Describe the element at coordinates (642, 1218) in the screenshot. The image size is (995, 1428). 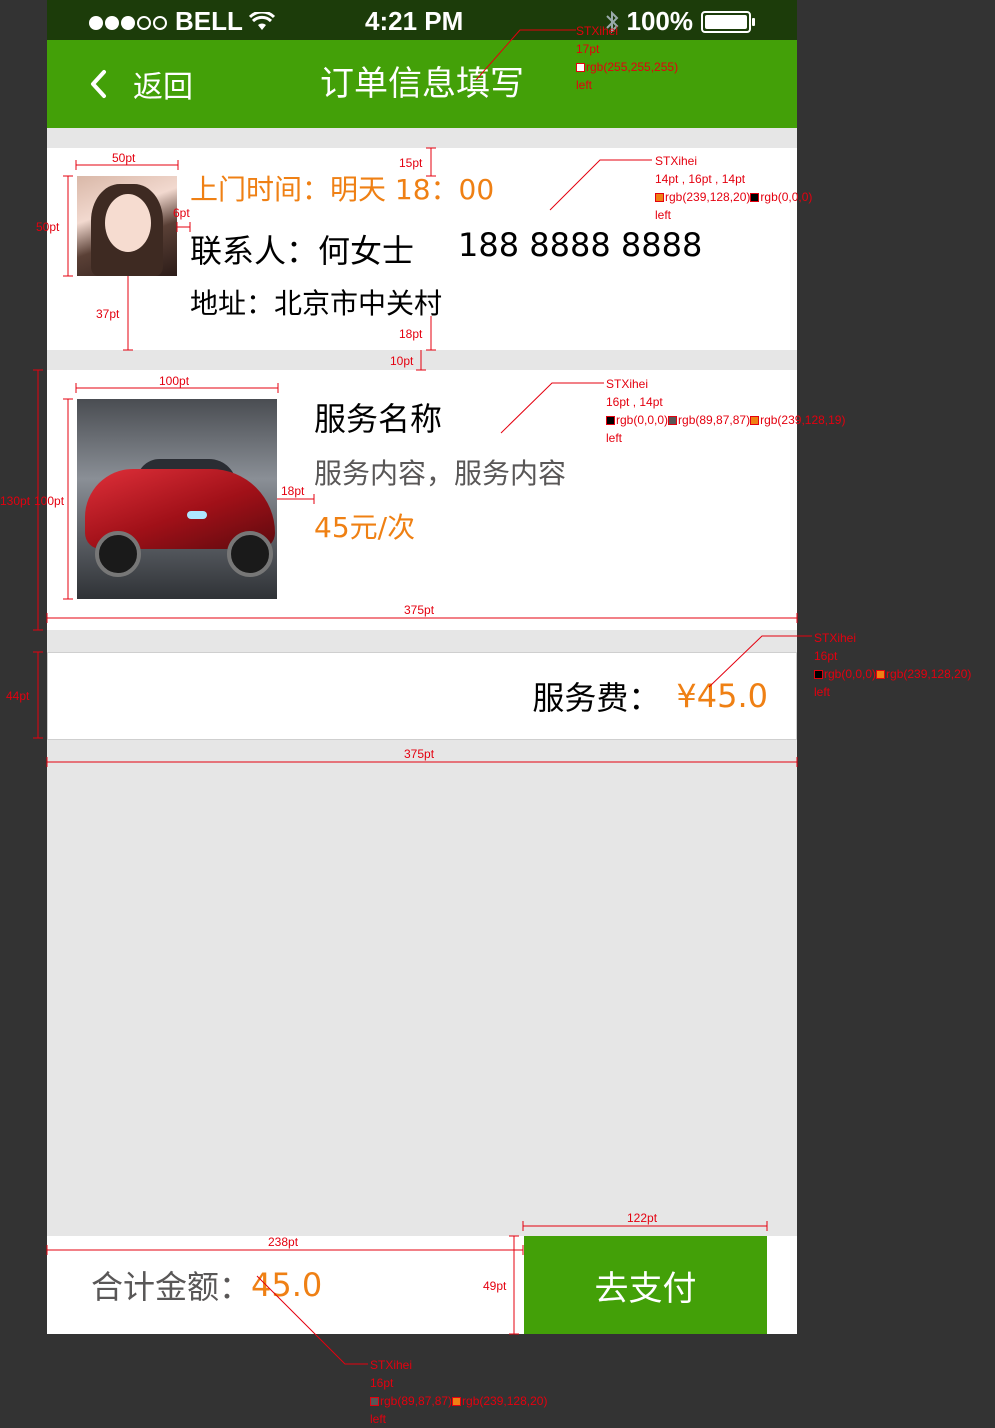
I see `dim-122pt: 122pt` at that location.